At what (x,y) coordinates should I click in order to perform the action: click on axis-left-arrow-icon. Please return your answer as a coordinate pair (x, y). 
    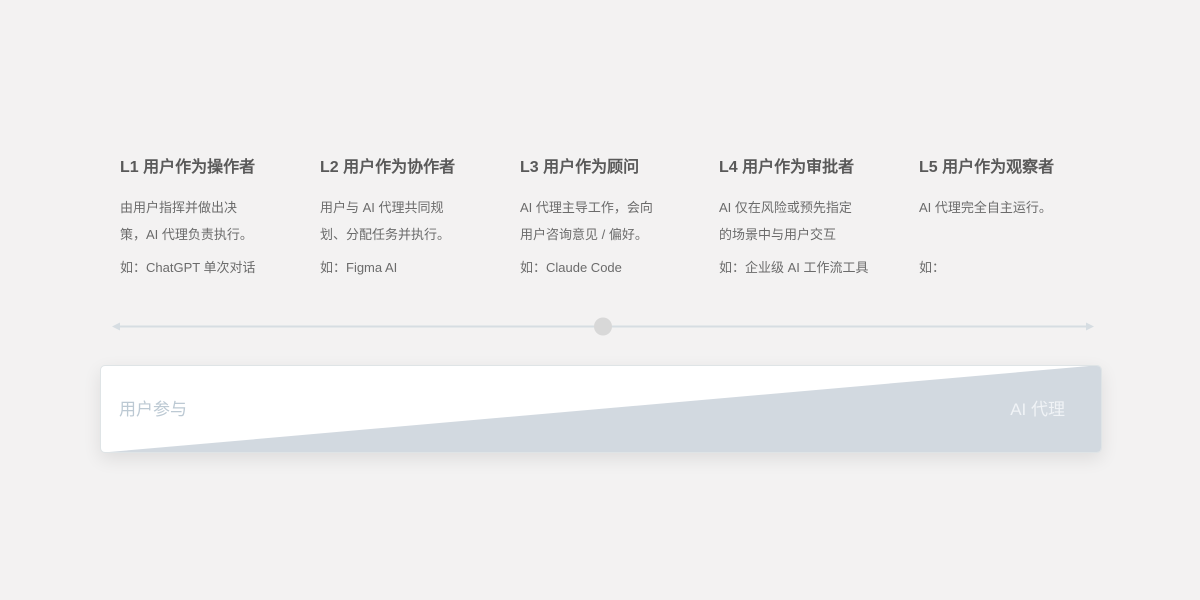
    Looking at the image, I should click on (116, 326).